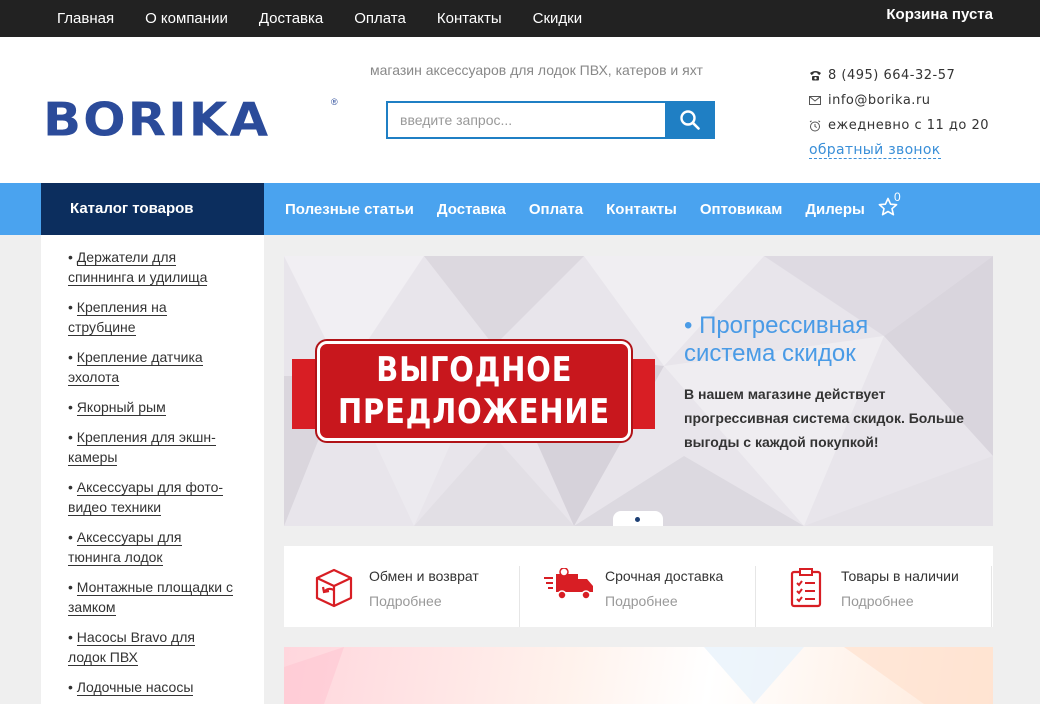 Image resolution: width=1040 pixels, height=704 pixels. I want to click on contact-hours: ежедневно с 11 до 20, so click(899, 125).